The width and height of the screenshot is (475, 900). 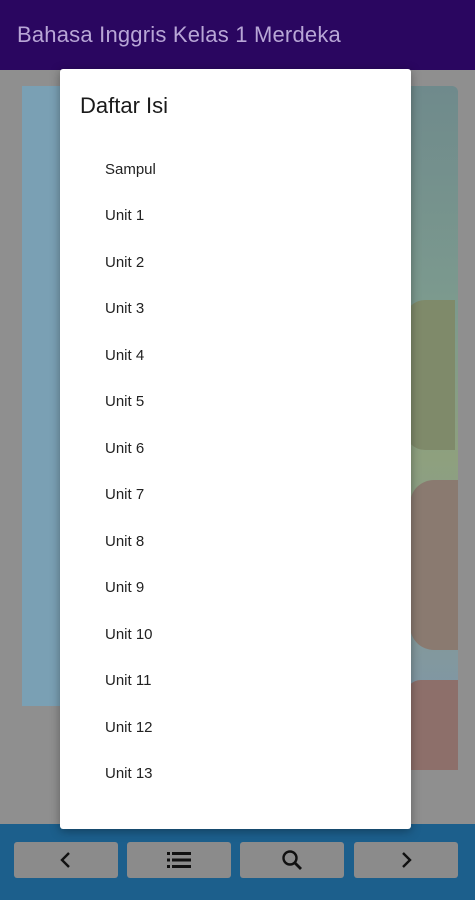 I want to click on list-icon, so click(x=179, y=860).